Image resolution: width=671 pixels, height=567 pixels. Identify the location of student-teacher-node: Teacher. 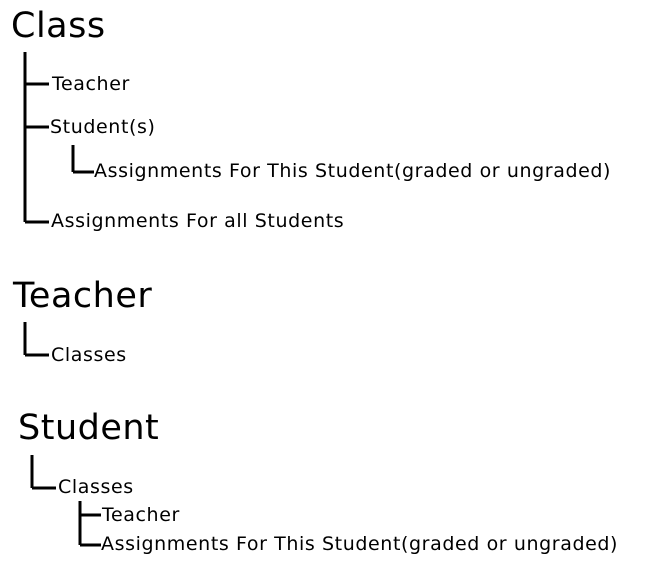
(141, 515).